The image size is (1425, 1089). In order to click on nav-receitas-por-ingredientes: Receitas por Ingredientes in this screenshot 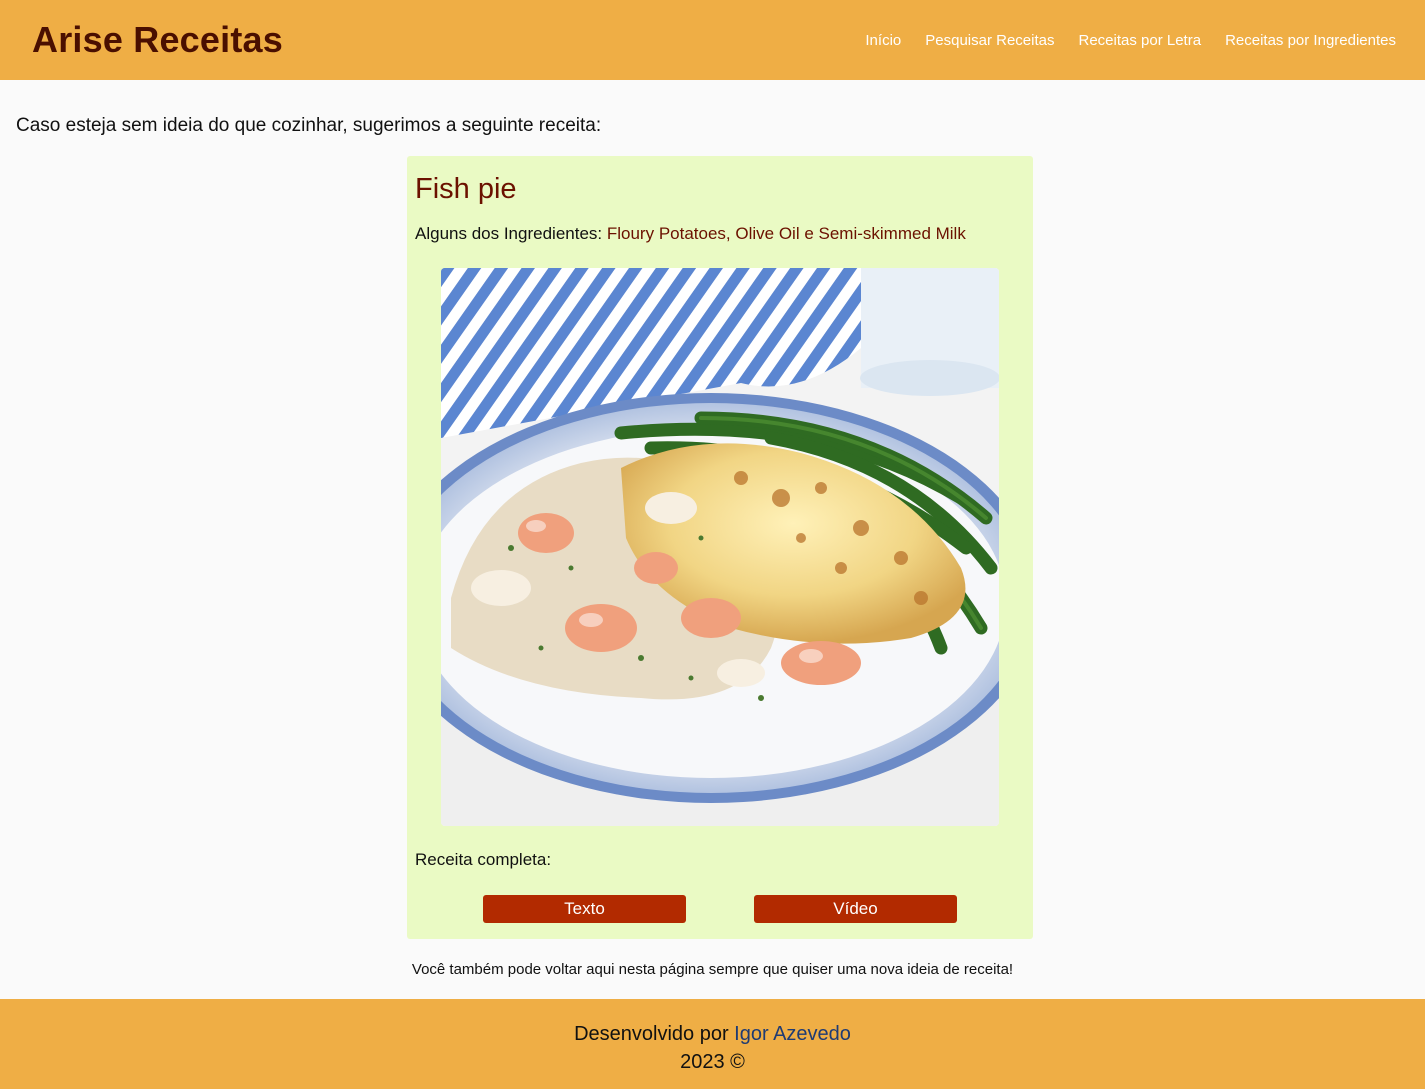, I will do `click(1310, 40)`.